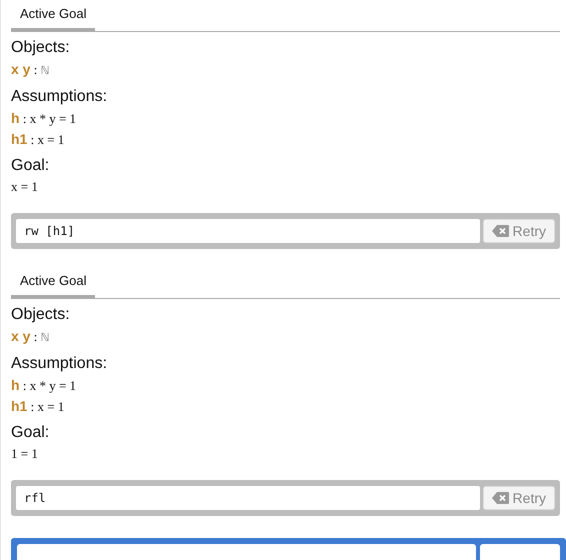  I want to click on command-field: rfl, so click(248, 498).